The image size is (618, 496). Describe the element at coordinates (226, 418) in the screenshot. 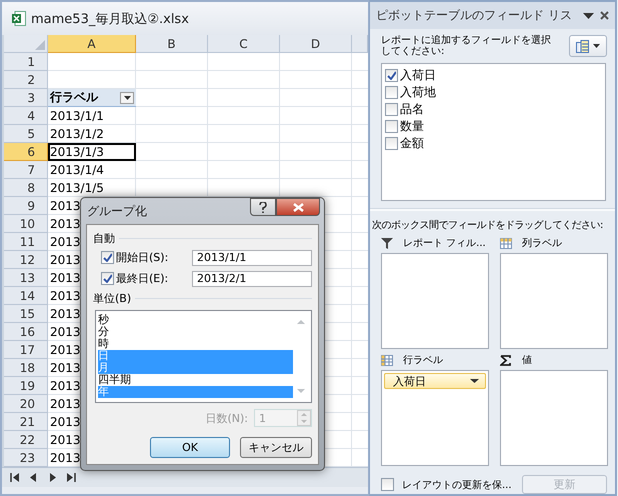

I see `field-label: 日数(N):` at that location.